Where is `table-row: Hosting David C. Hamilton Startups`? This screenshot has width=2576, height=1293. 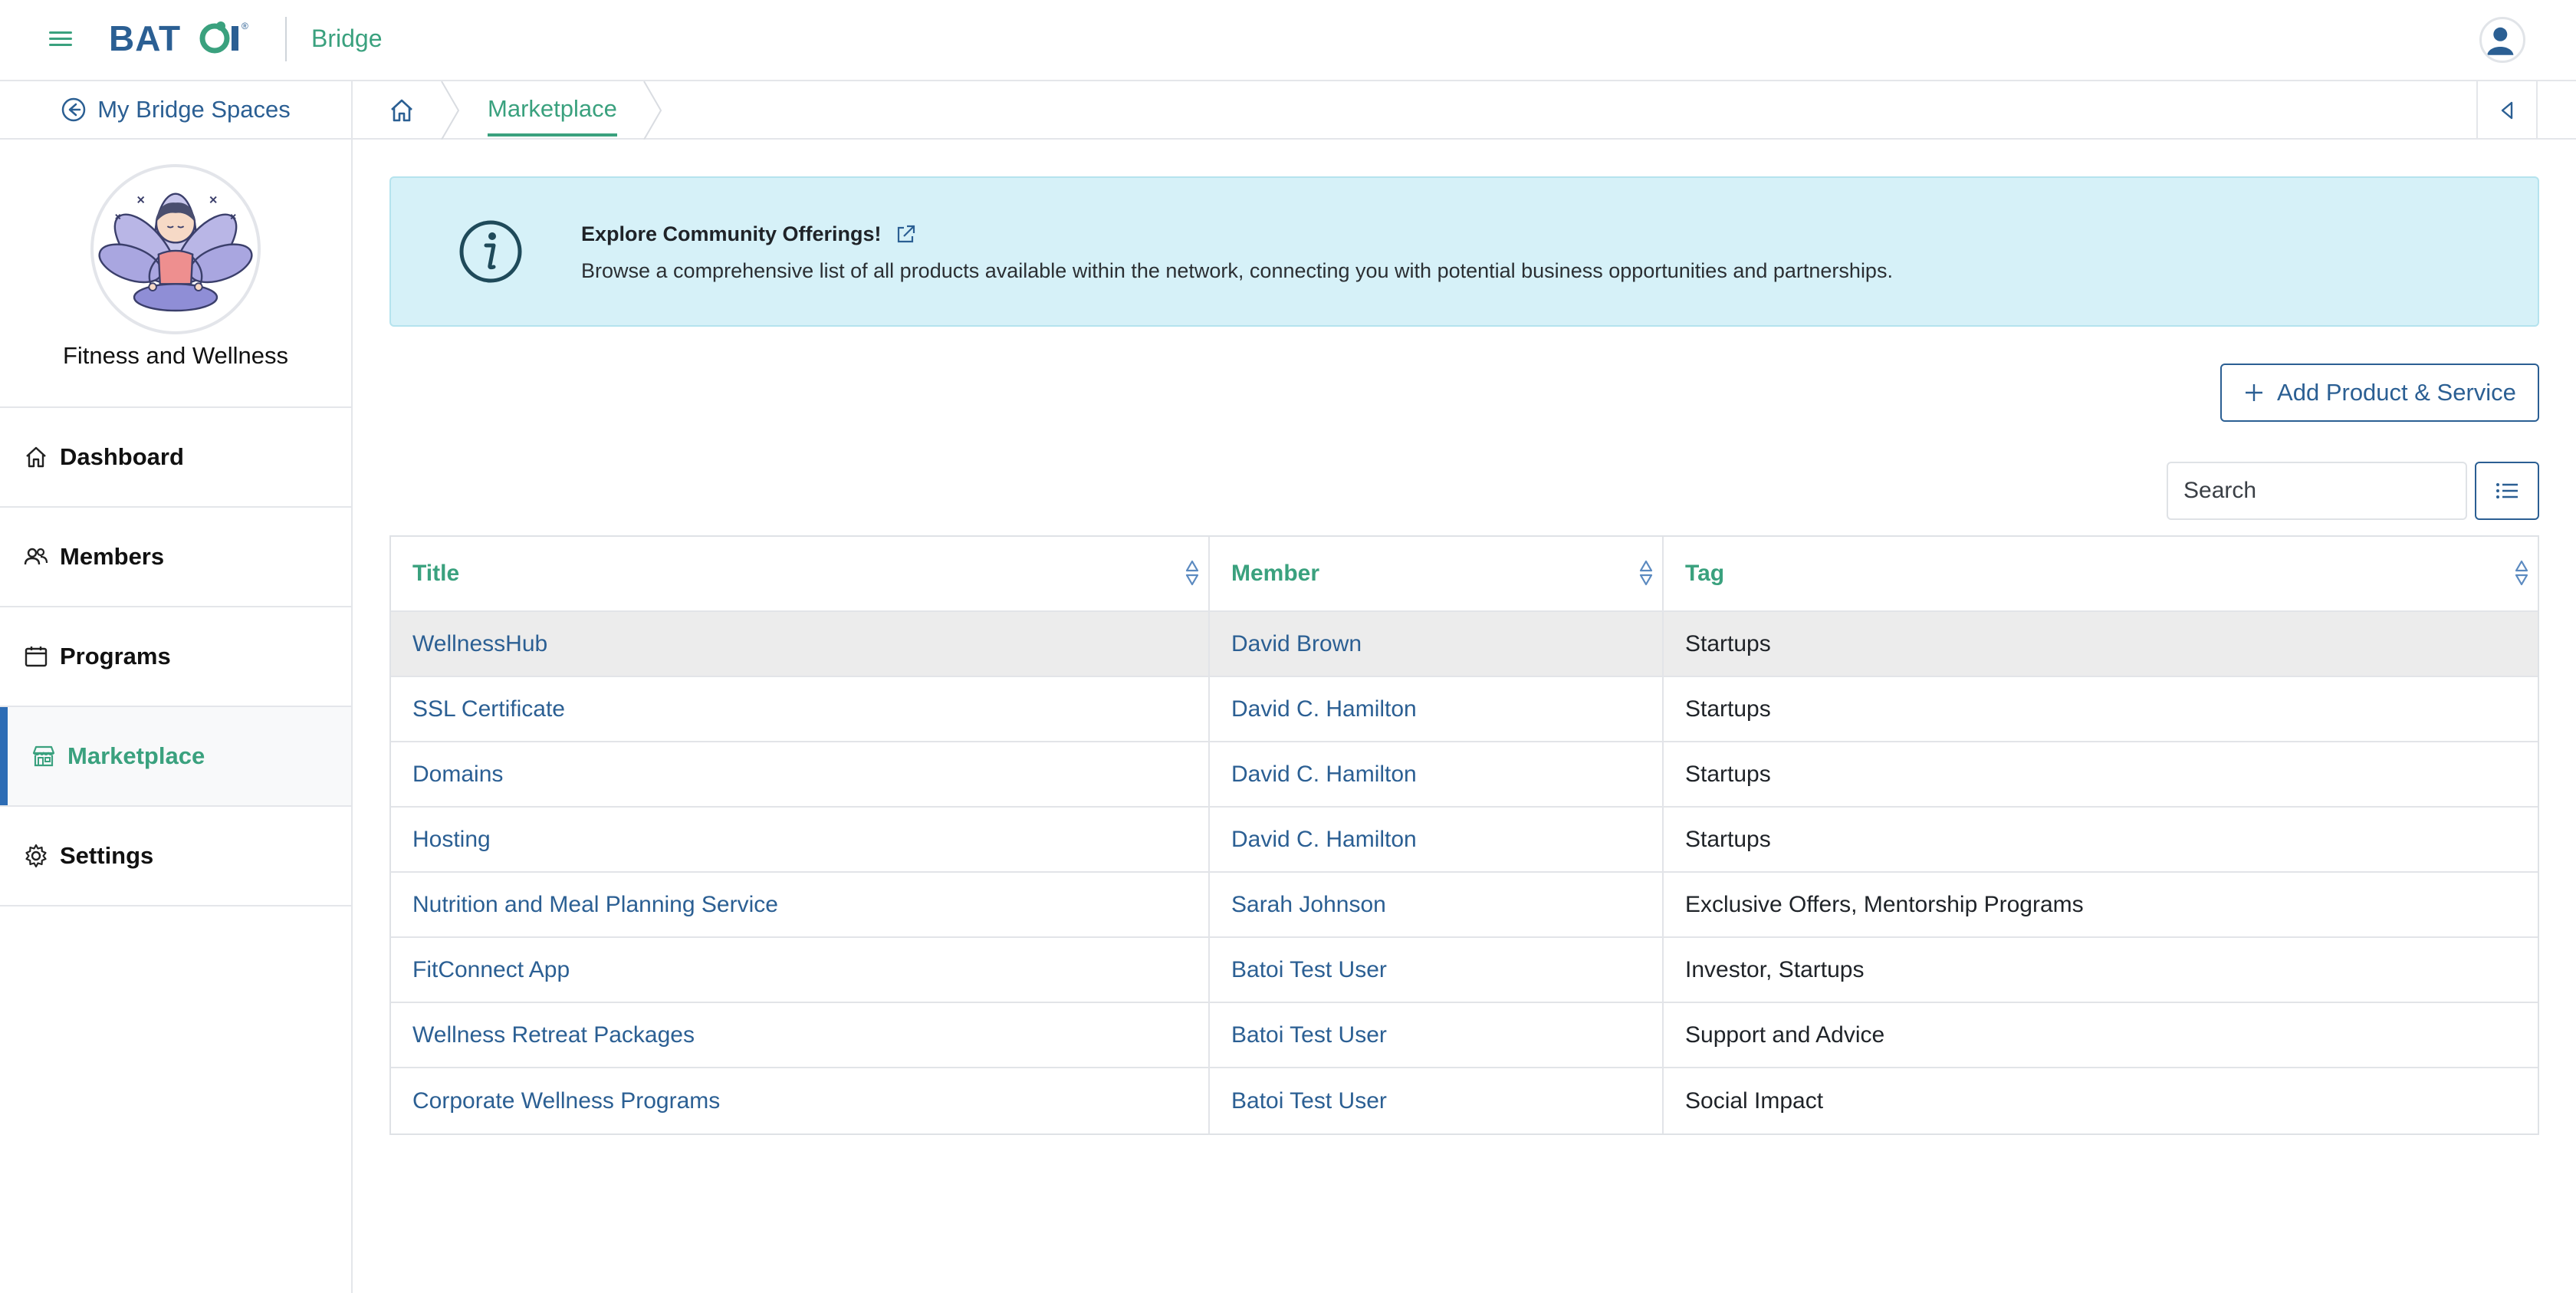 table-row: Hosting David C. Hamilton Startups is located at coordinates (1464, 841).